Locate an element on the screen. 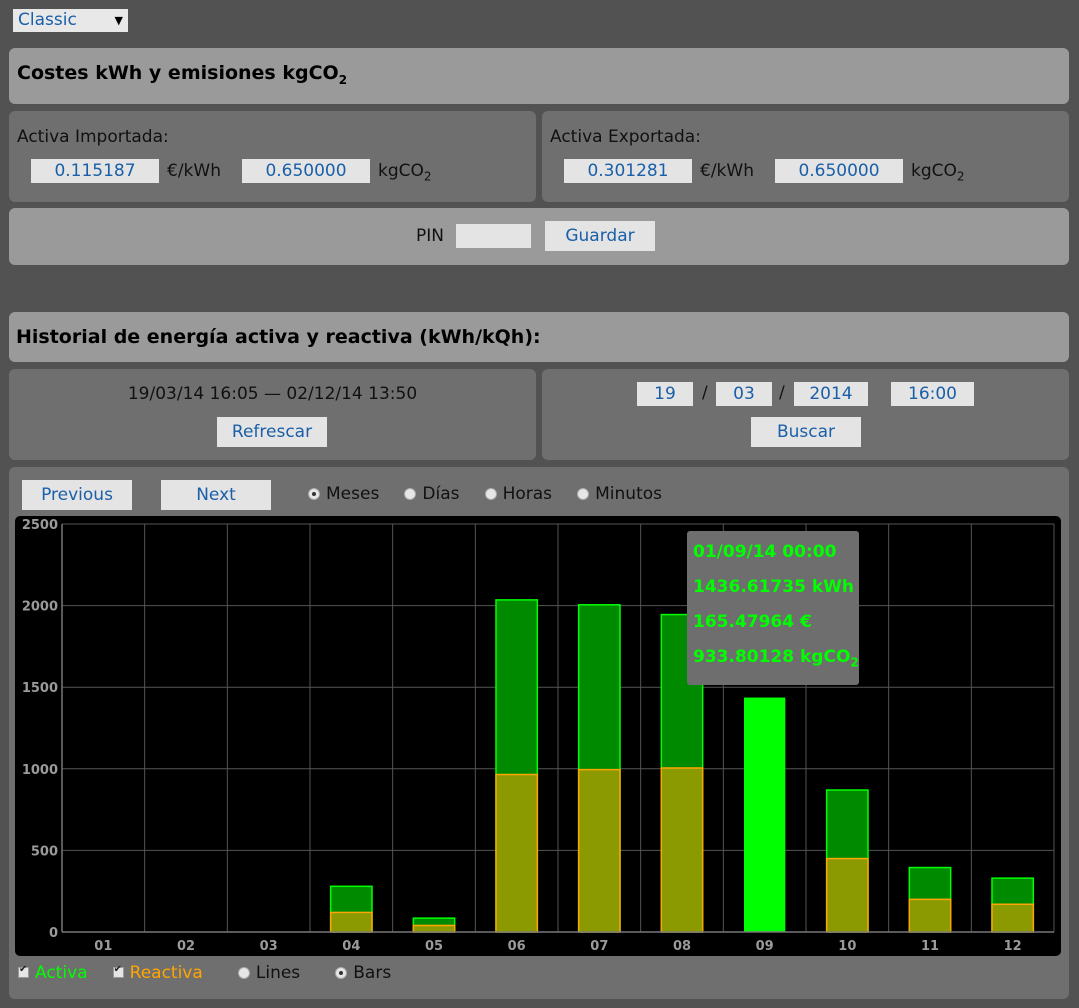 The height and width of the screenshot is (1008, 1079). x-tick-label: 05 is located at coordinates (434, 946).